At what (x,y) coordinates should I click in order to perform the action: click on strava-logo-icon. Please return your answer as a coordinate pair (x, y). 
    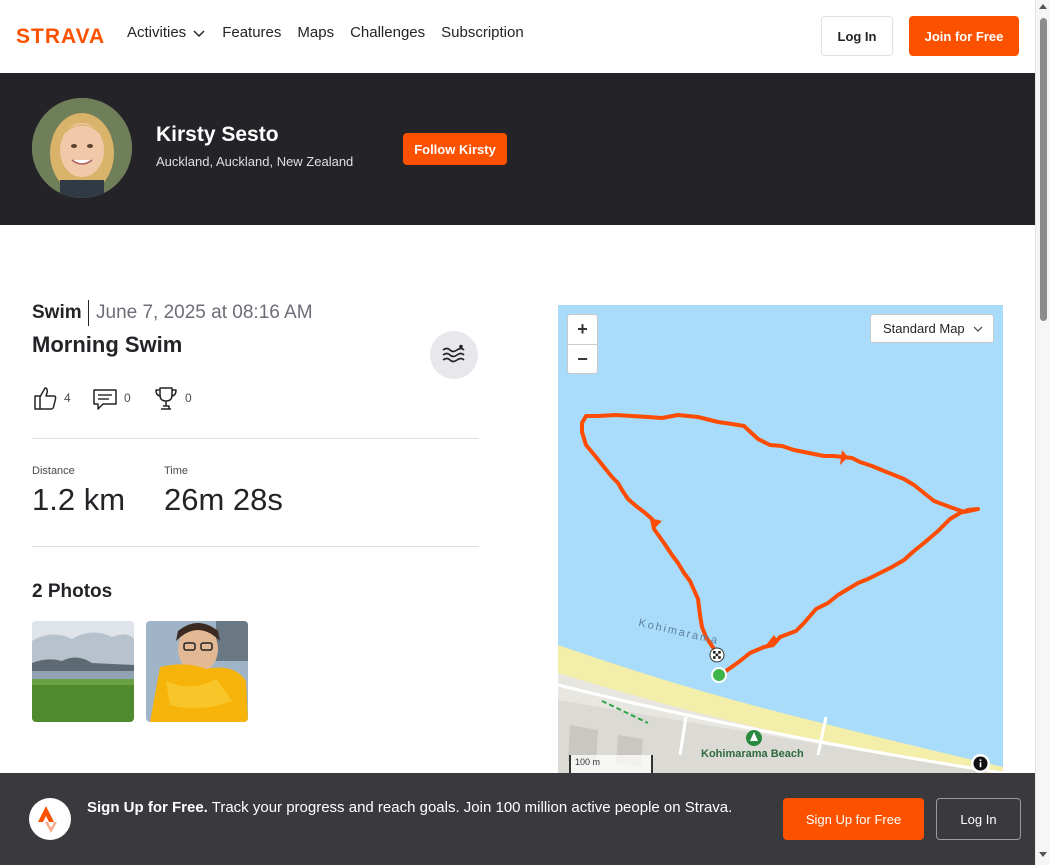
    Looking at the image, I should click on (50, 819).